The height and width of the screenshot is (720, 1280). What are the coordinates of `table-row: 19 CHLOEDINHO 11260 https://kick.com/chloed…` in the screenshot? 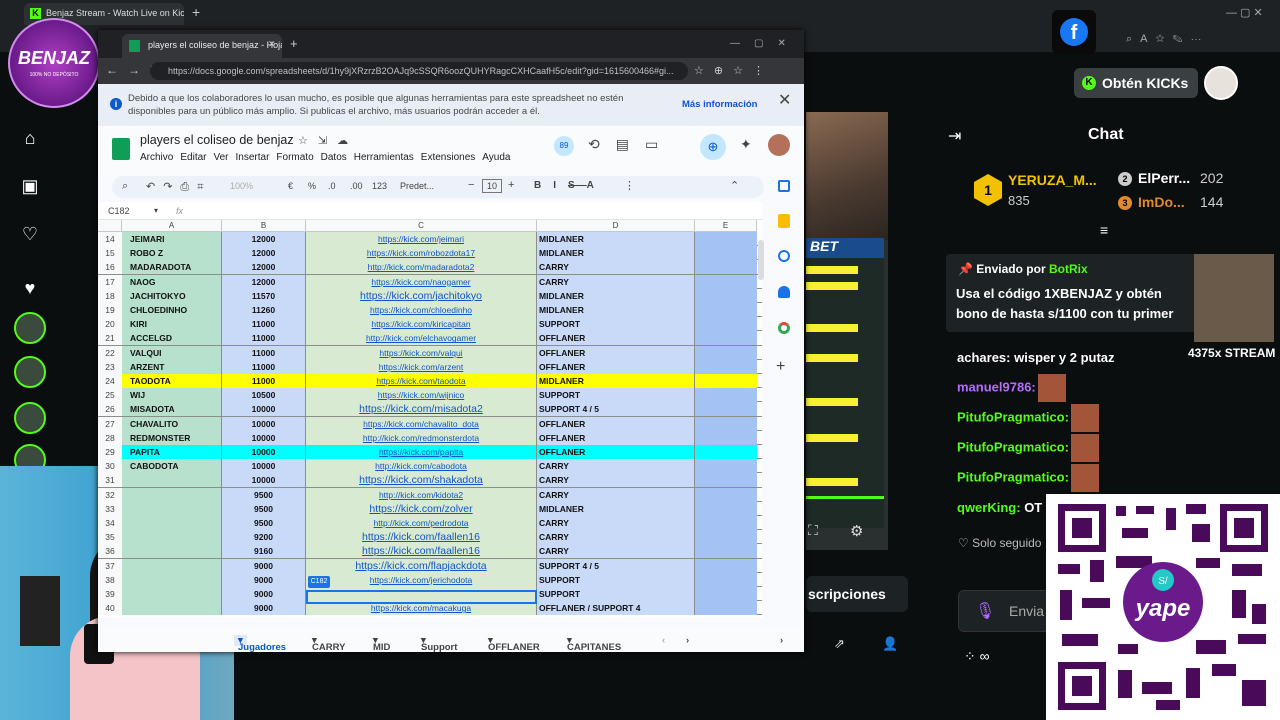 It's located at (430, 310).